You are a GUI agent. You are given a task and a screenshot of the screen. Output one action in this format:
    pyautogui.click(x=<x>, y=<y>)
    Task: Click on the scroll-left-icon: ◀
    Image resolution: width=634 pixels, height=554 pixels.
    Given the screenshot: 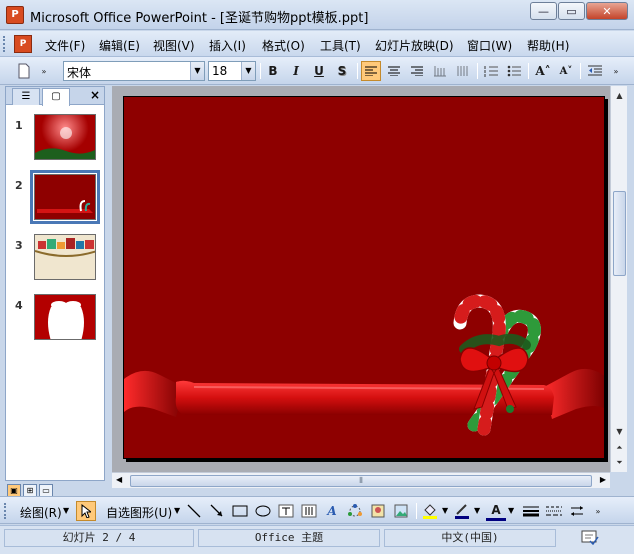 What is the action you would take?
    pyautogui.click(x=119, y=479)
    